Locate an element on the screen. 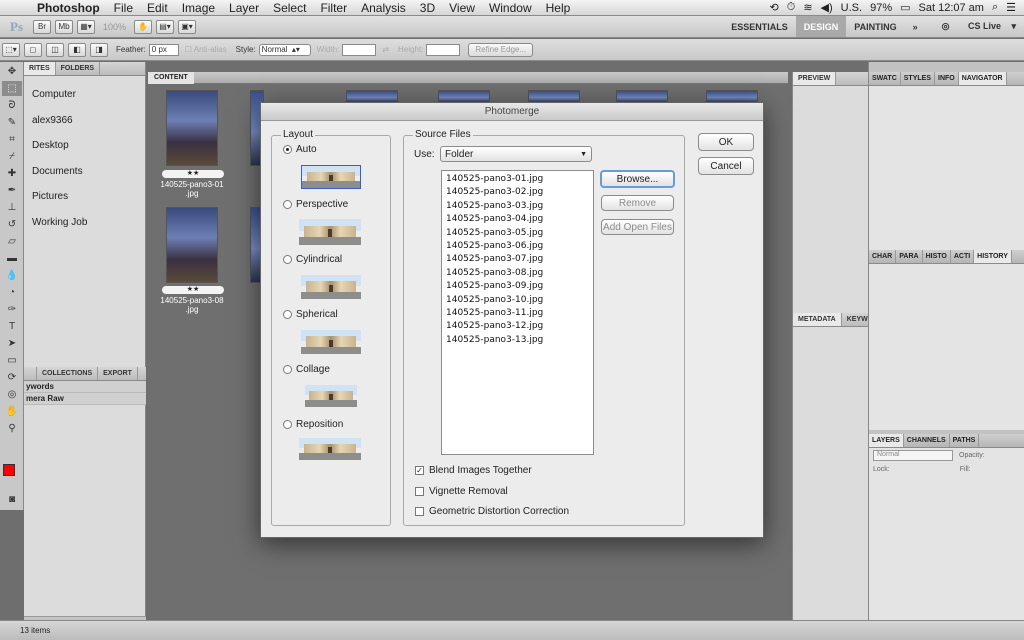 This screenshot has width=1024, height=640. add-open-files-button: Add Open Files is located at coordinates (637, 227).